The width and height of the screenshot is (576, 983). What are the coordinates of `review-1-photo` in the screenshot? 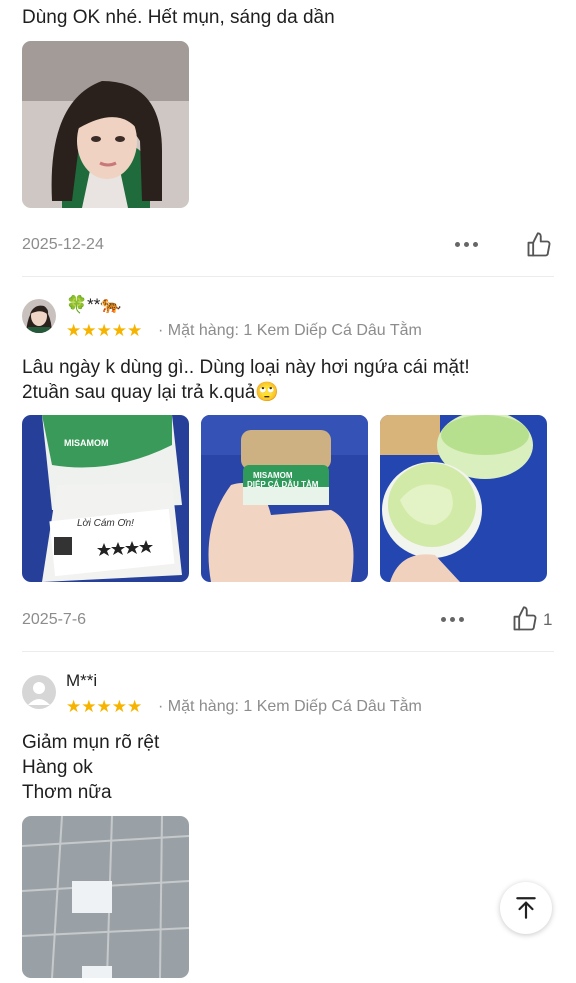 It's located at (105, 124).